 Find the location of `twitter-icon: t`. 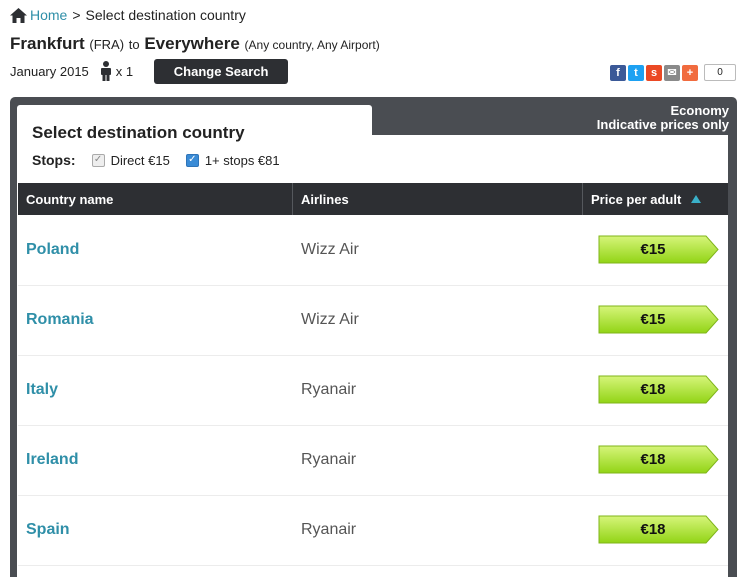

twitter-icon: t is located at coordinates (636, 72).